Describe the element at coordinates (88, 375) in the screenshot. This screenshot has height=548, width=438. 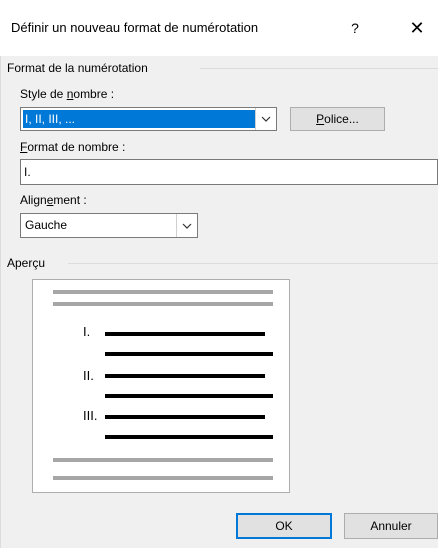
I see `preview-number-2: II.` at that location.